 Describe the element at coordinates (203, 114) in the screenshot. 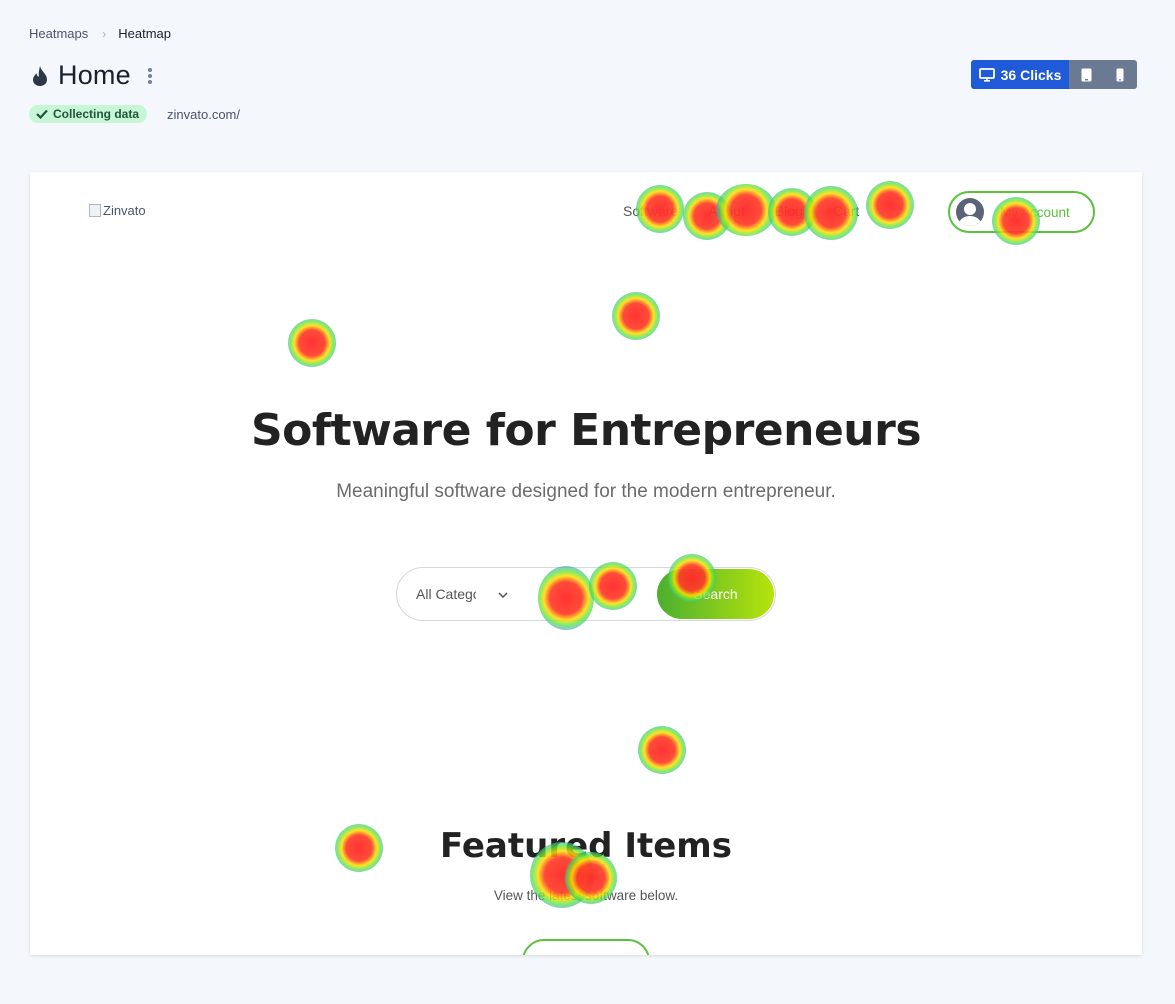

I see `page-url: zinvato.com/` at that location.